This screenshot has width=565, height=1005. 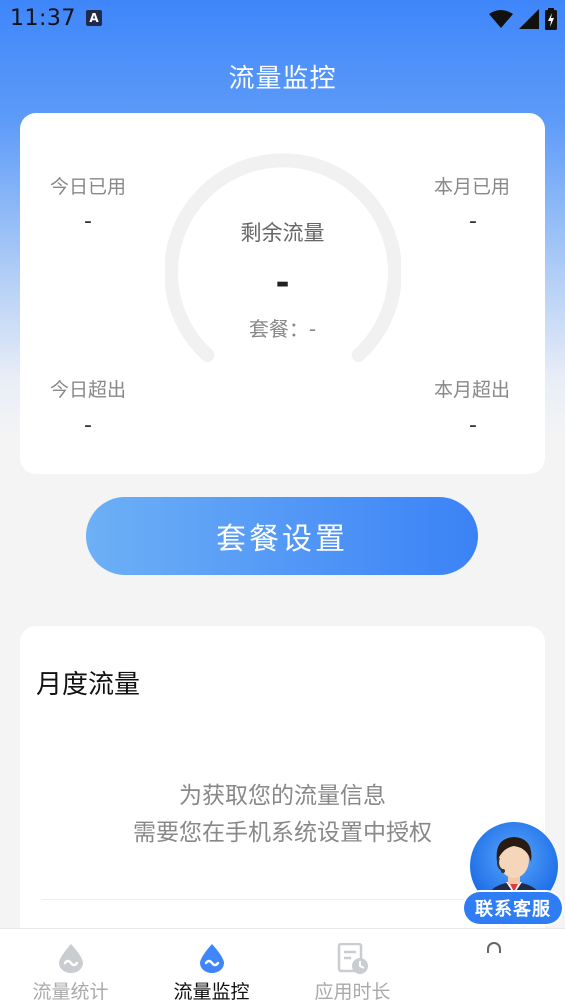 I want to click on month-over-label: 本月超出, so click(x=472, y=390).